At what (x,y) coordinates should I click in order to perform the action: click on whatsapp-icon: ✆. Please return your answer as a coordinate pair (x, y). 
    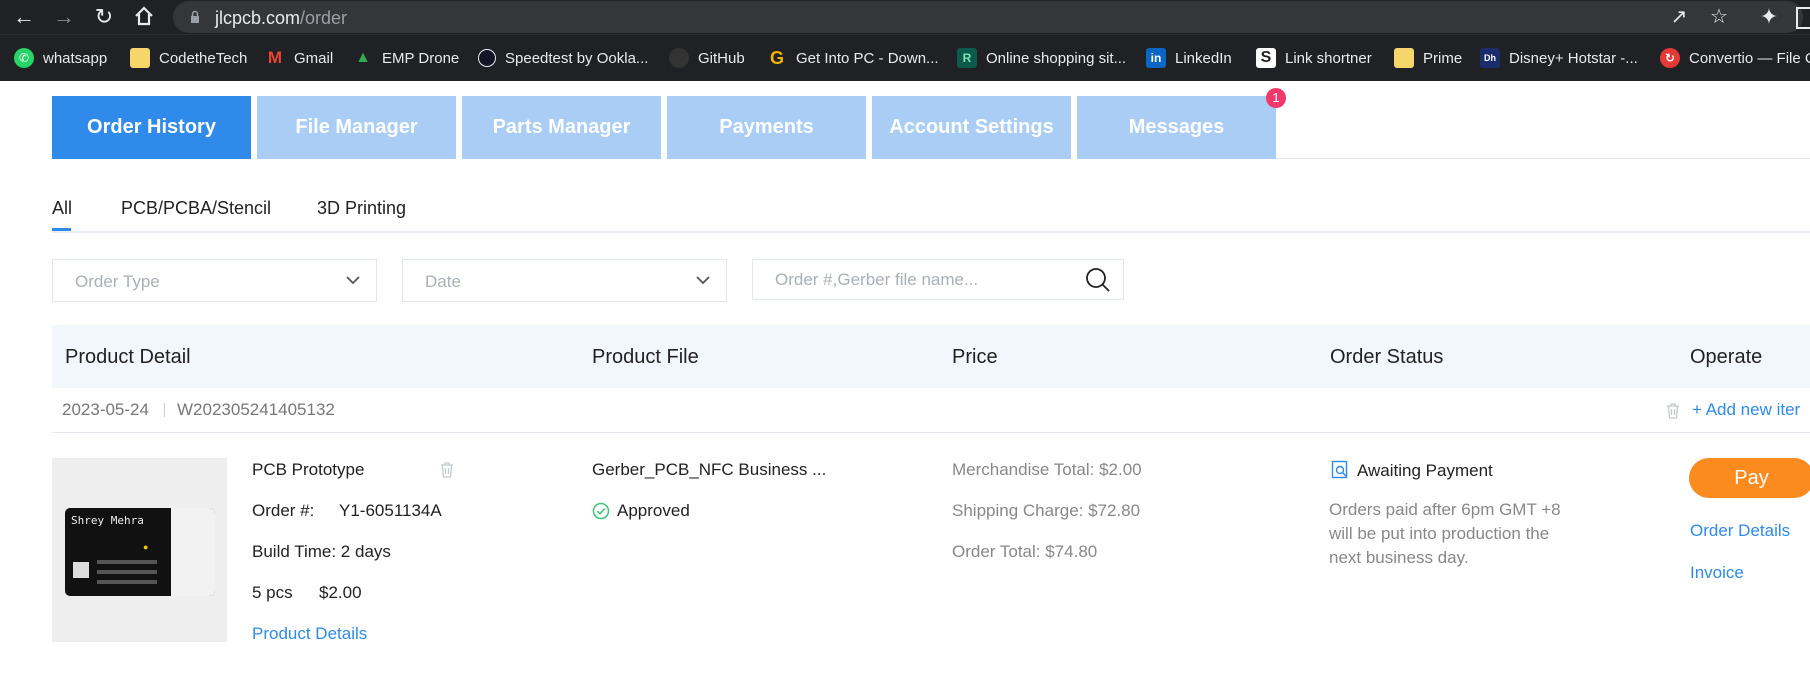
    Looking at the image, I should click on (24, 58).